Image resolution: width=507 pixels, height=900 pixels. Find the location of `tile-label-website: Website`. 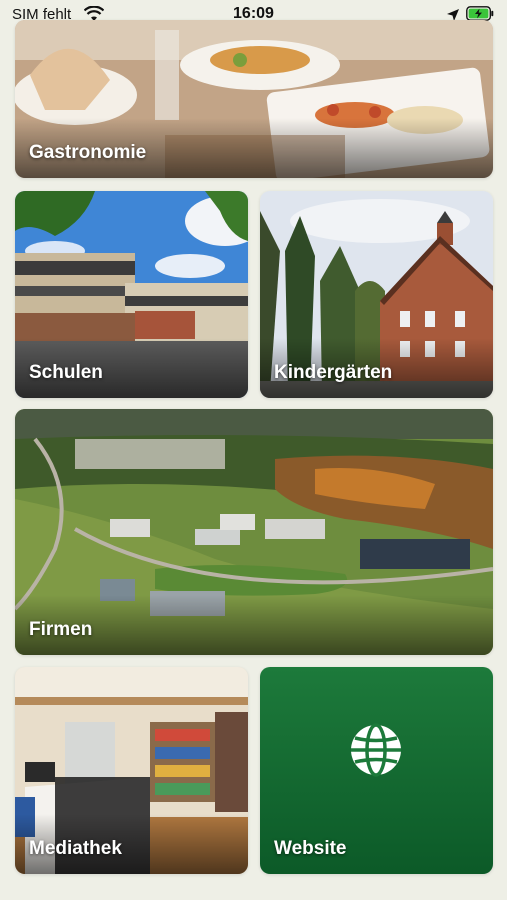

tile-label-website: Website is located at coordinates (310, 848).